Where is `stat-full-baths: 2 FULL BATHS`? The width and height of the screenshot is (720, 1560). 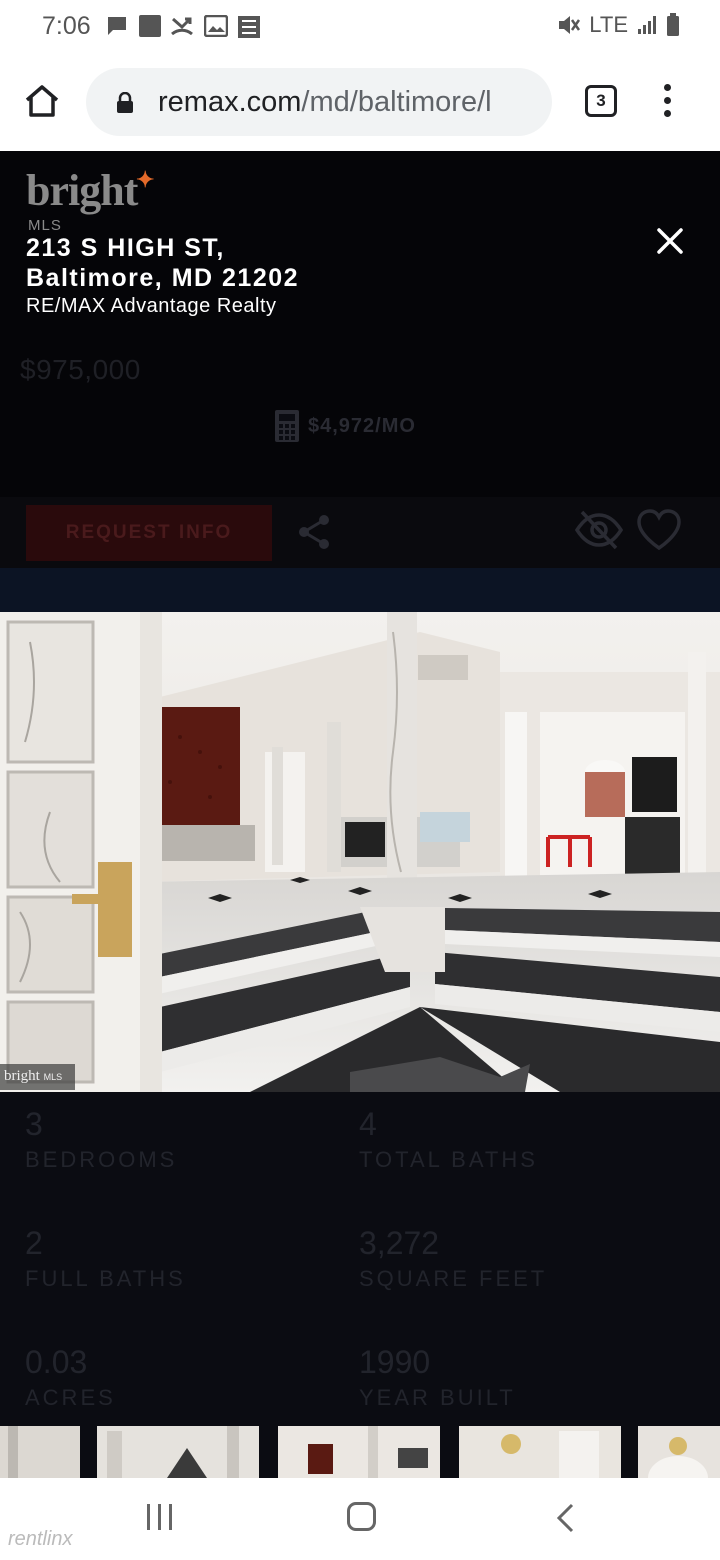 stat-full-baths: 2 FULL BATHS is located at coordinates (105, 1258).